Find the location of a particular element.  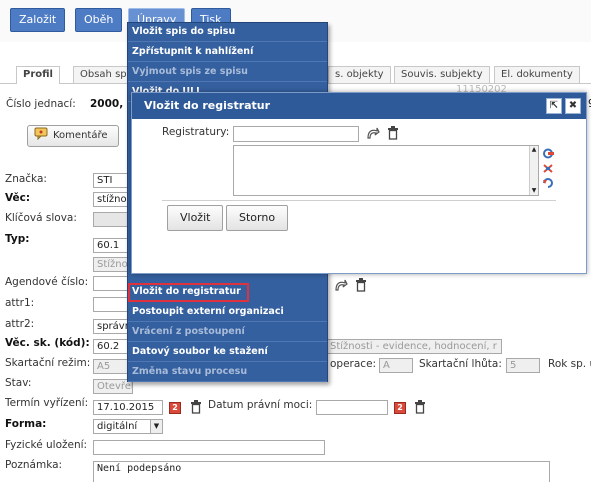

chevron-up-icon: ▲ is located at coordinates (534, 150).